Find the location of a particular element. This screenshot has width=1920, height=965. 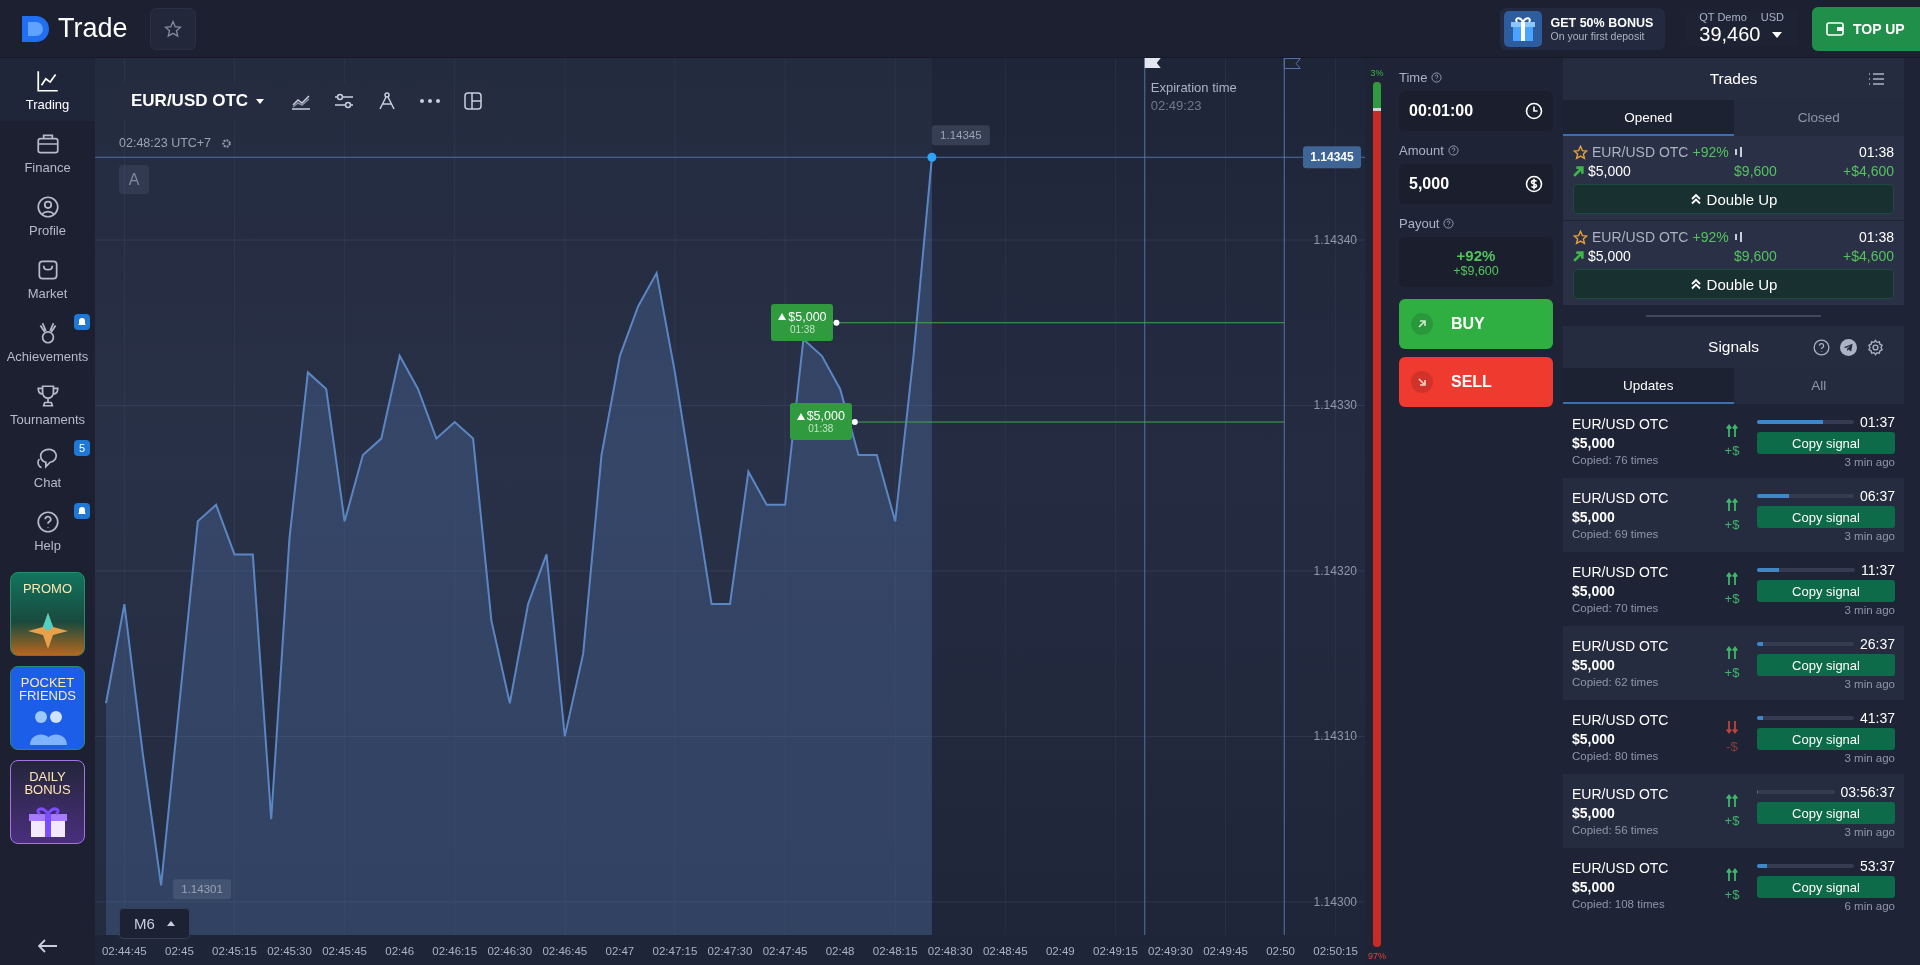

sidebar-item: Profile is located at coordinates (47, 215).